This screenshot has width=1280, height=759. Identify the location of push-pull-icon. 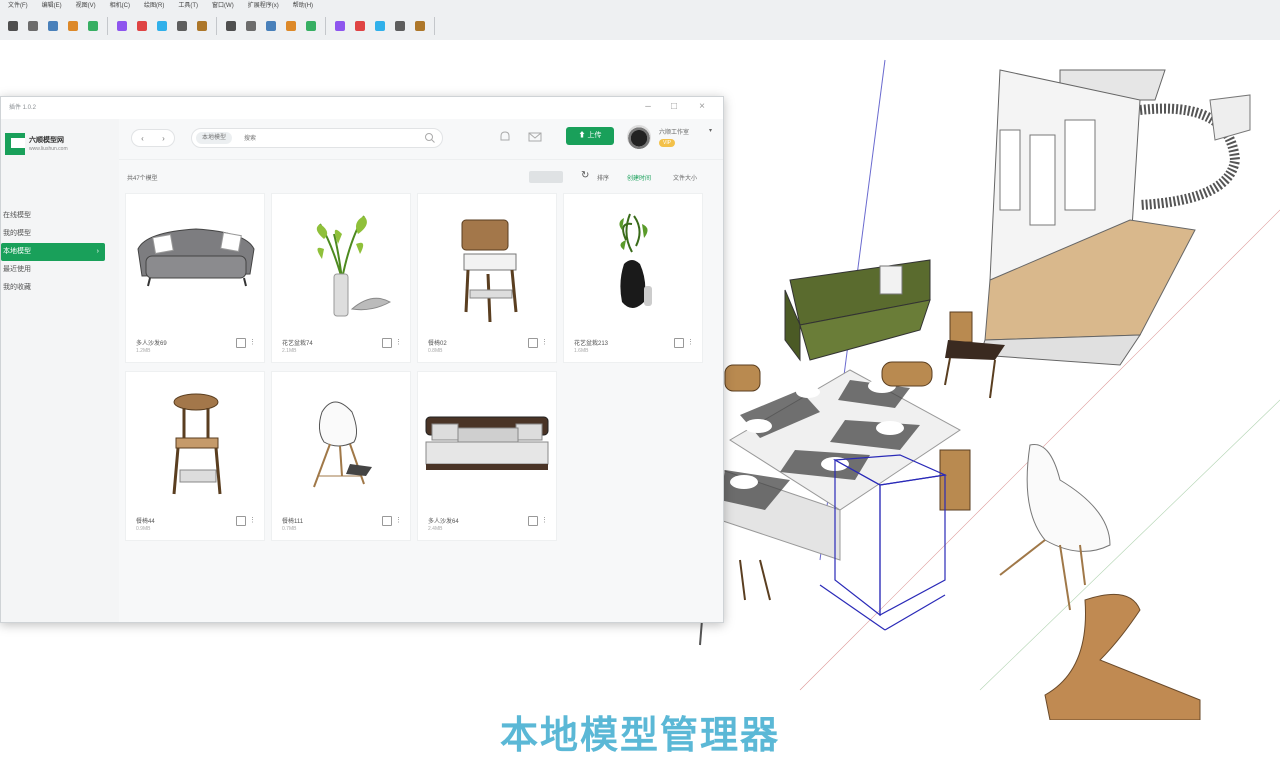
(142, 26).